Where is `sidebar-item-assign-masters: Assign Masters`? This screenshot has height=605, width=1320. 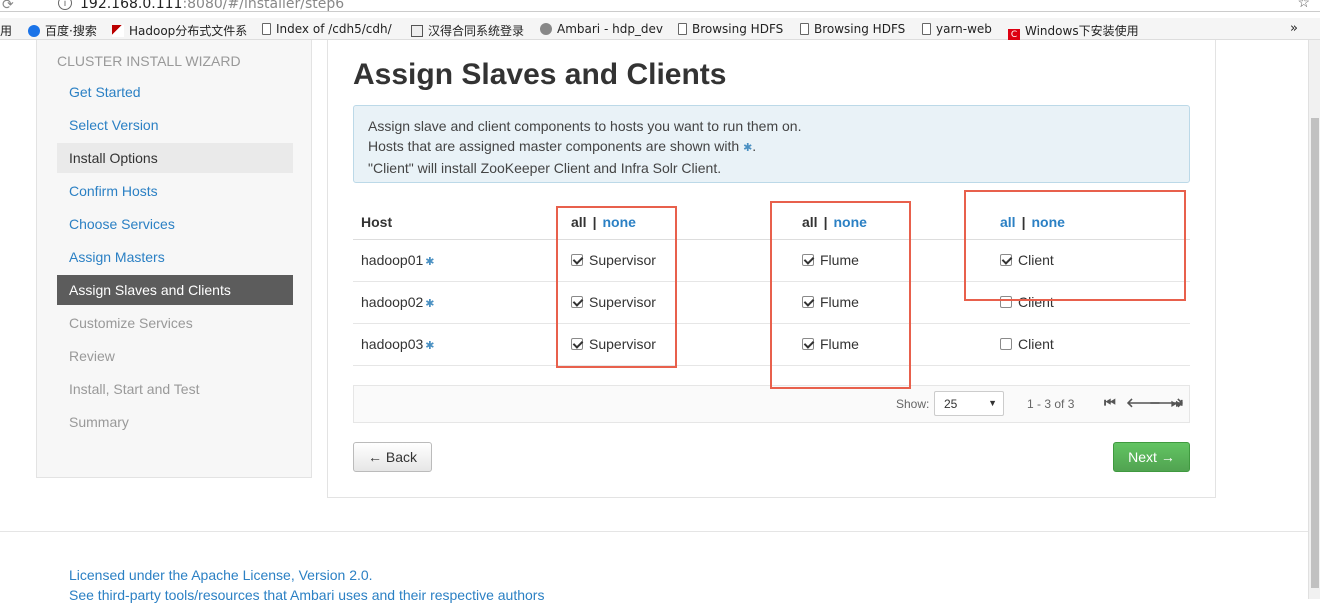 sidebar-item-assign-masters: Assign Masters is located at coordinates (175, 257).